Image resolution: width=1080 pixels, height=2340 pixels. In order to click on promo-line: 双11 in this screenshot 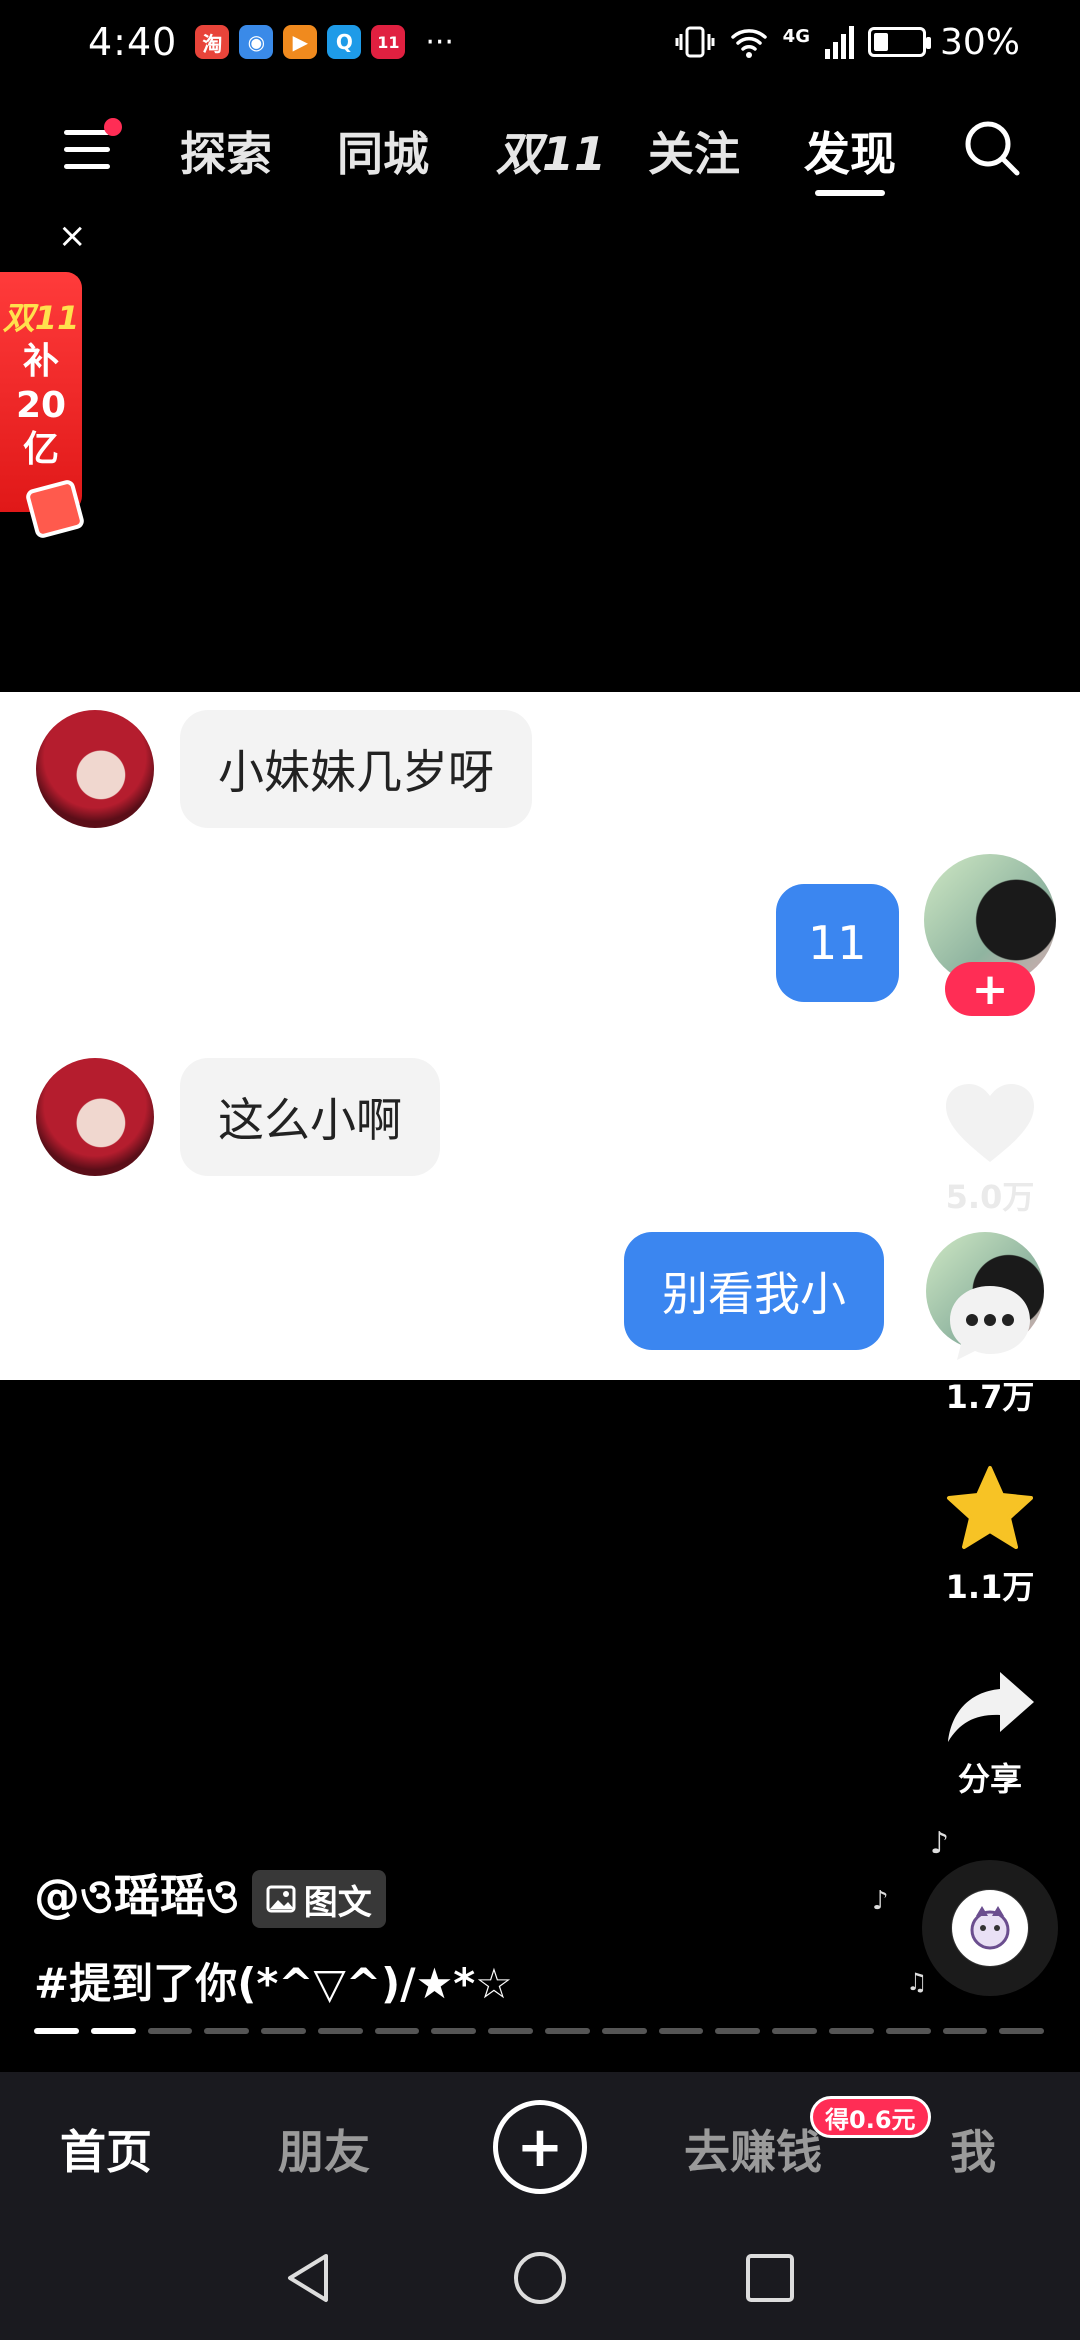, I will do `click(41, 318)`.